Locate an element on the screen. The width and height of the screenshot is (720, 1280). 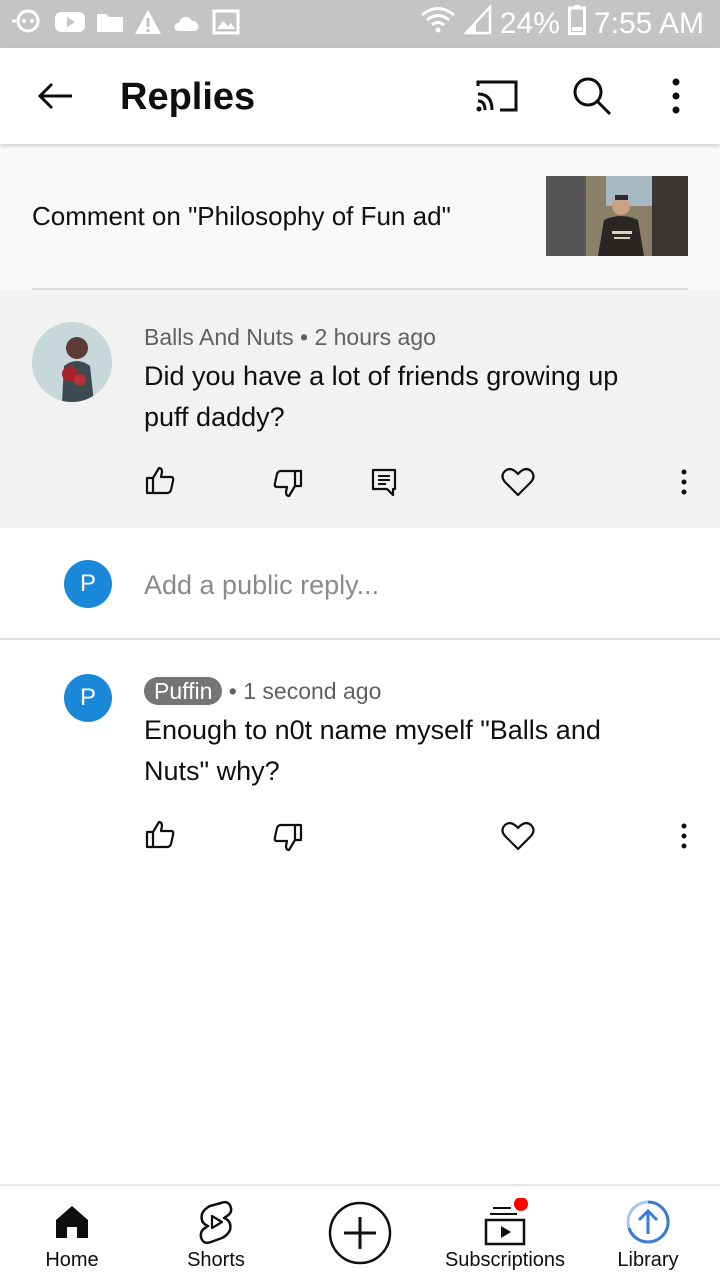
nav-shorts: Shorts is located at coordinates (216, 1233).